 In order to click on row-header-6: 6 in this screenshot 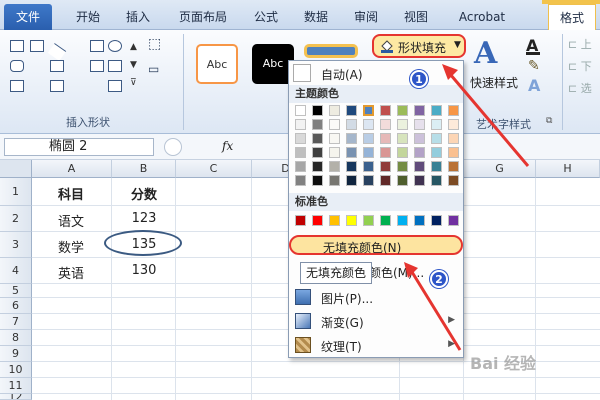, I will do `click(16, 306)`.